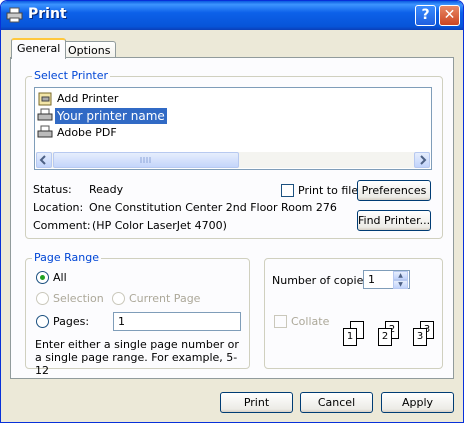 The height and width of the screenshot is (423, 464). What do you see at coordinates (106, 189) in the screenshot?
I see `status-value: Ready` at bounding box center [106, 189].